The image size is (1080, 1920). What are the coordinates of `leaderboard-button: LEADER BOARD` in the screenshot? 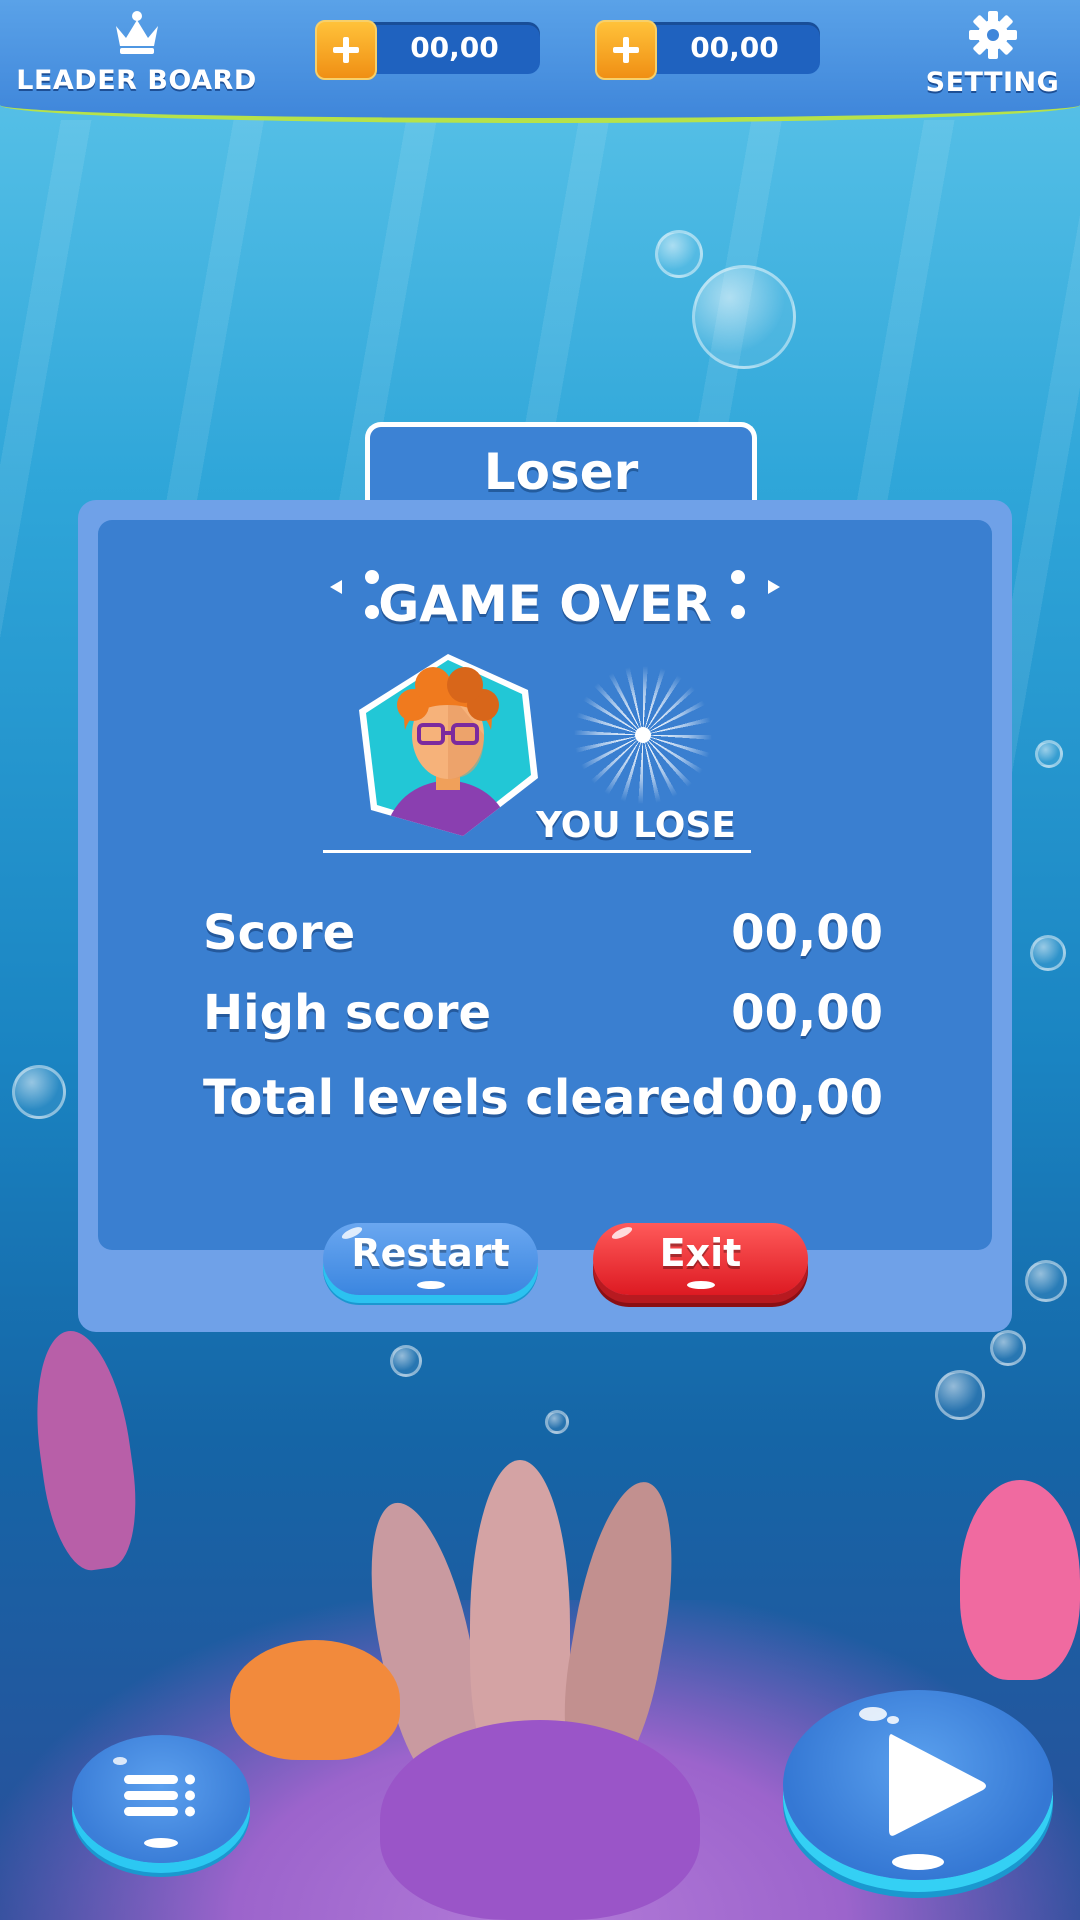 It's located at (136, 53).